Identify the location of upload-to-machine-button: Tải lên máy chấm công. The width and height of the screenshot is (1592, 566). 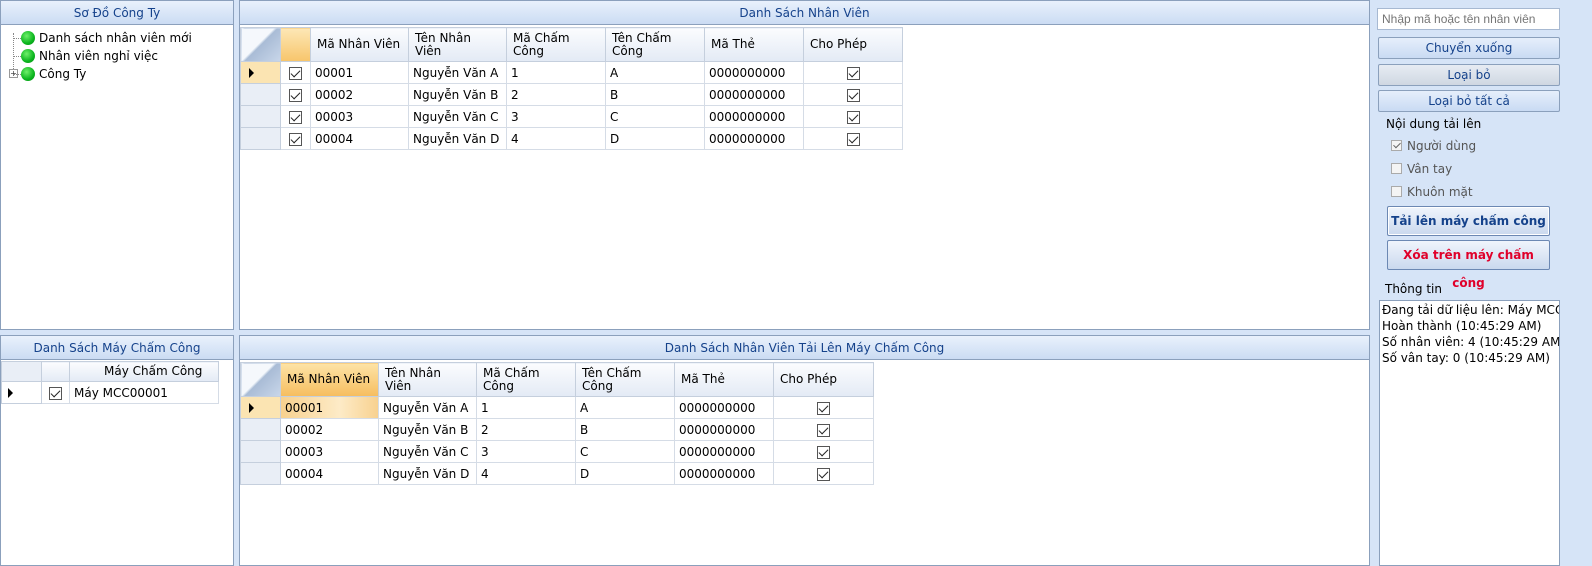
(1468, 221).